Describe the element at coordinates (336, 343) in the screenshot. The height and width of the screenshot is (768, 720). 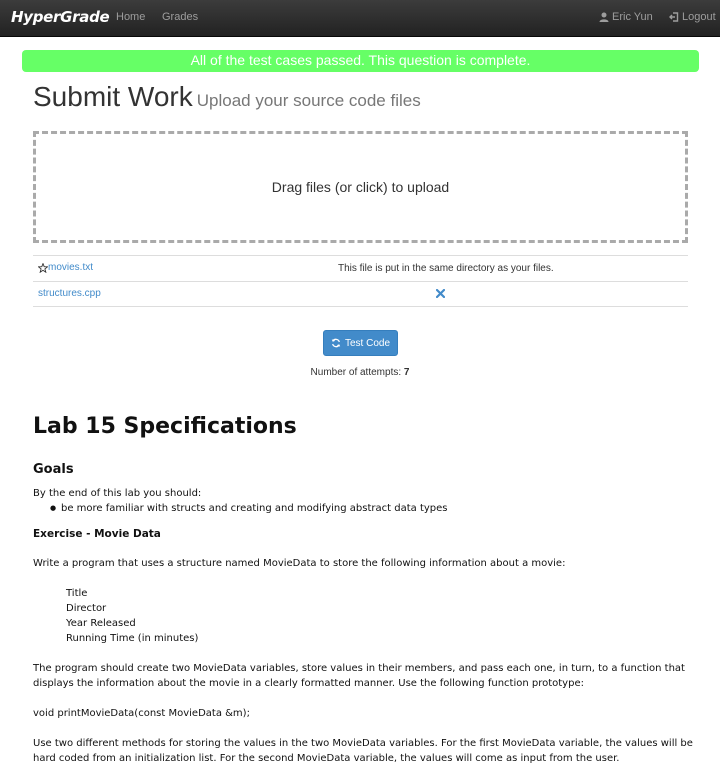
I see `refresh-icon` at that location.